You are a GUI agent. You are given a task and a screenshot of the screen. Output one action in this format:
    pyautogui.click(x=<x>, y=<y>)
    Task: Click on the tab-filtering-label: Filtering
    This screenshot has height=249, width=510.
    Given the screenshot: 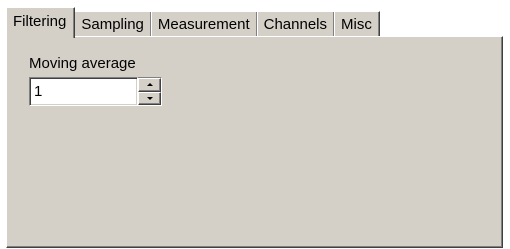 What is the action you would take?
    pyautogui.click(x=40, y=21)
    